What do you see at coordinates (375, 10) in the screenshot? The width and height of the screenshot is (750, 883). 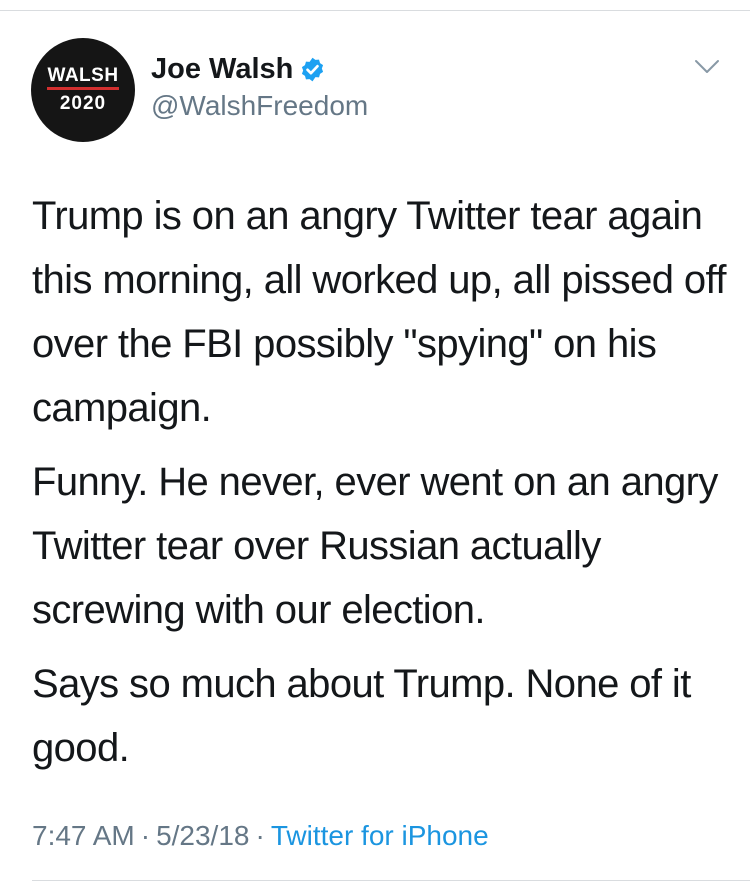 I see `top-divider` at bounding box center [375, 10].